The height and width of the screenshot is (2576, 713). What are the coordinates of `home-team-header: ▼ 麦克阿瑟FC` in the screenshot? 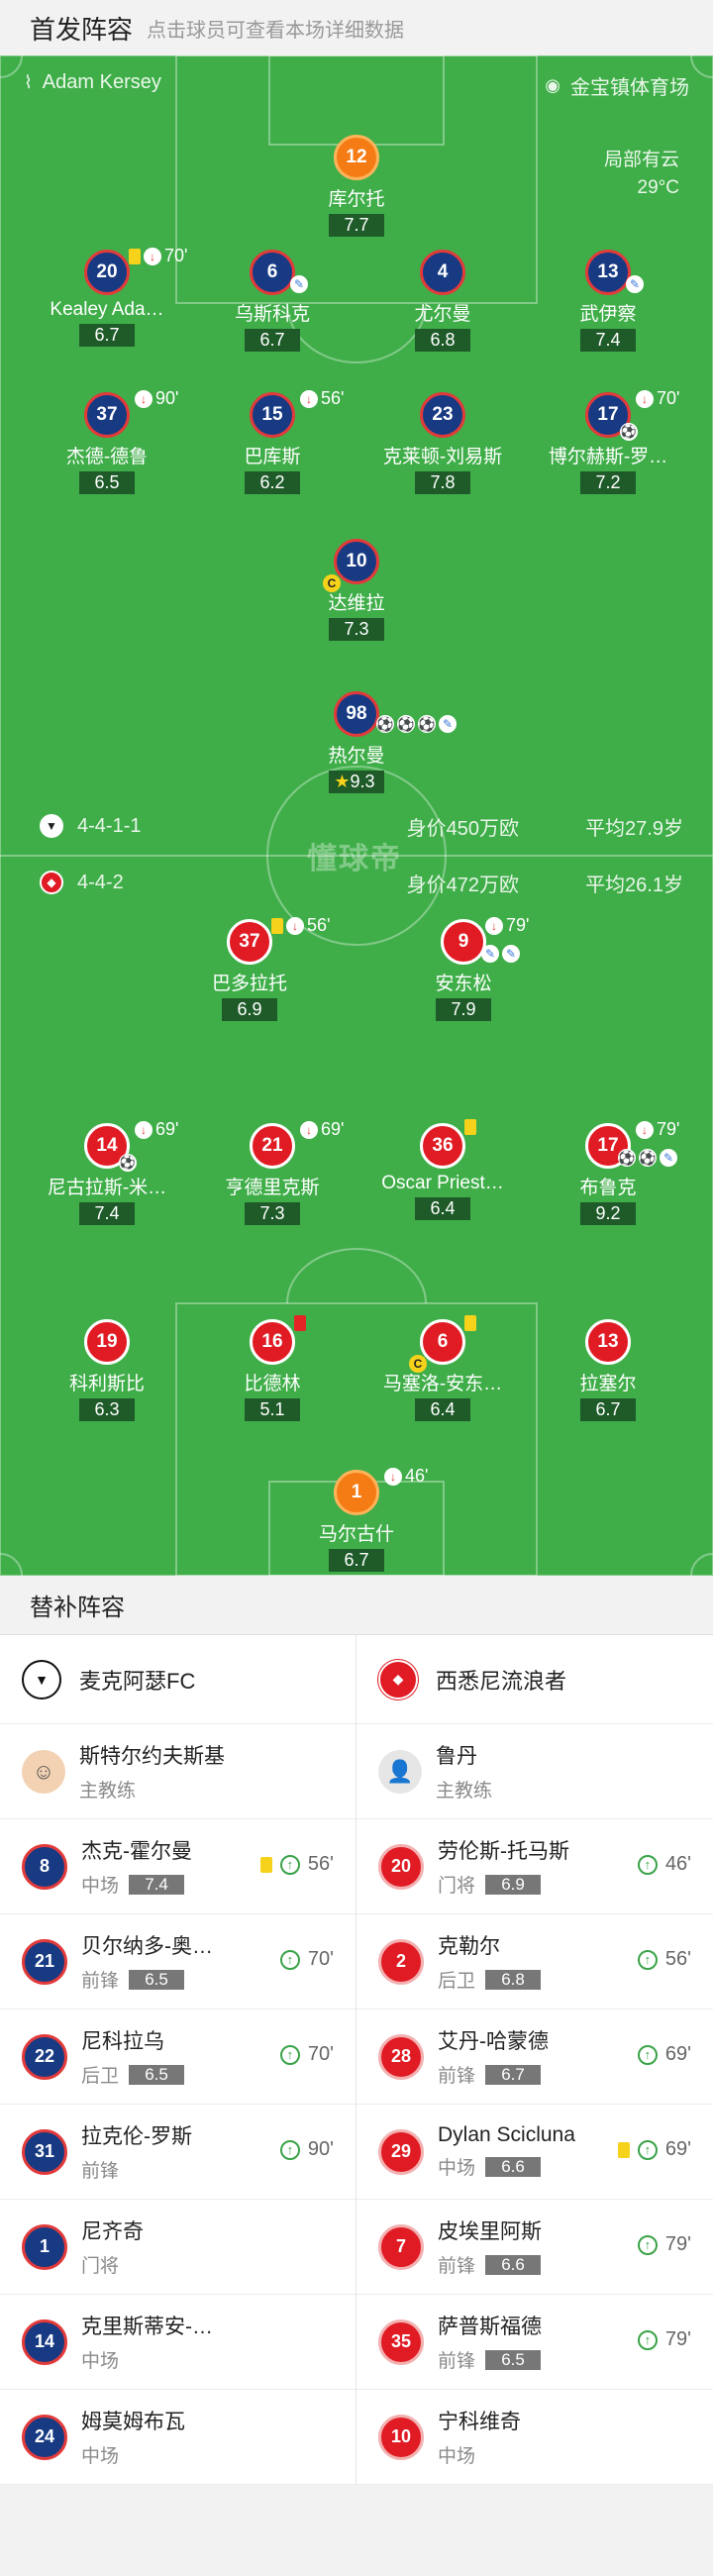 It's located at (178, 1679).